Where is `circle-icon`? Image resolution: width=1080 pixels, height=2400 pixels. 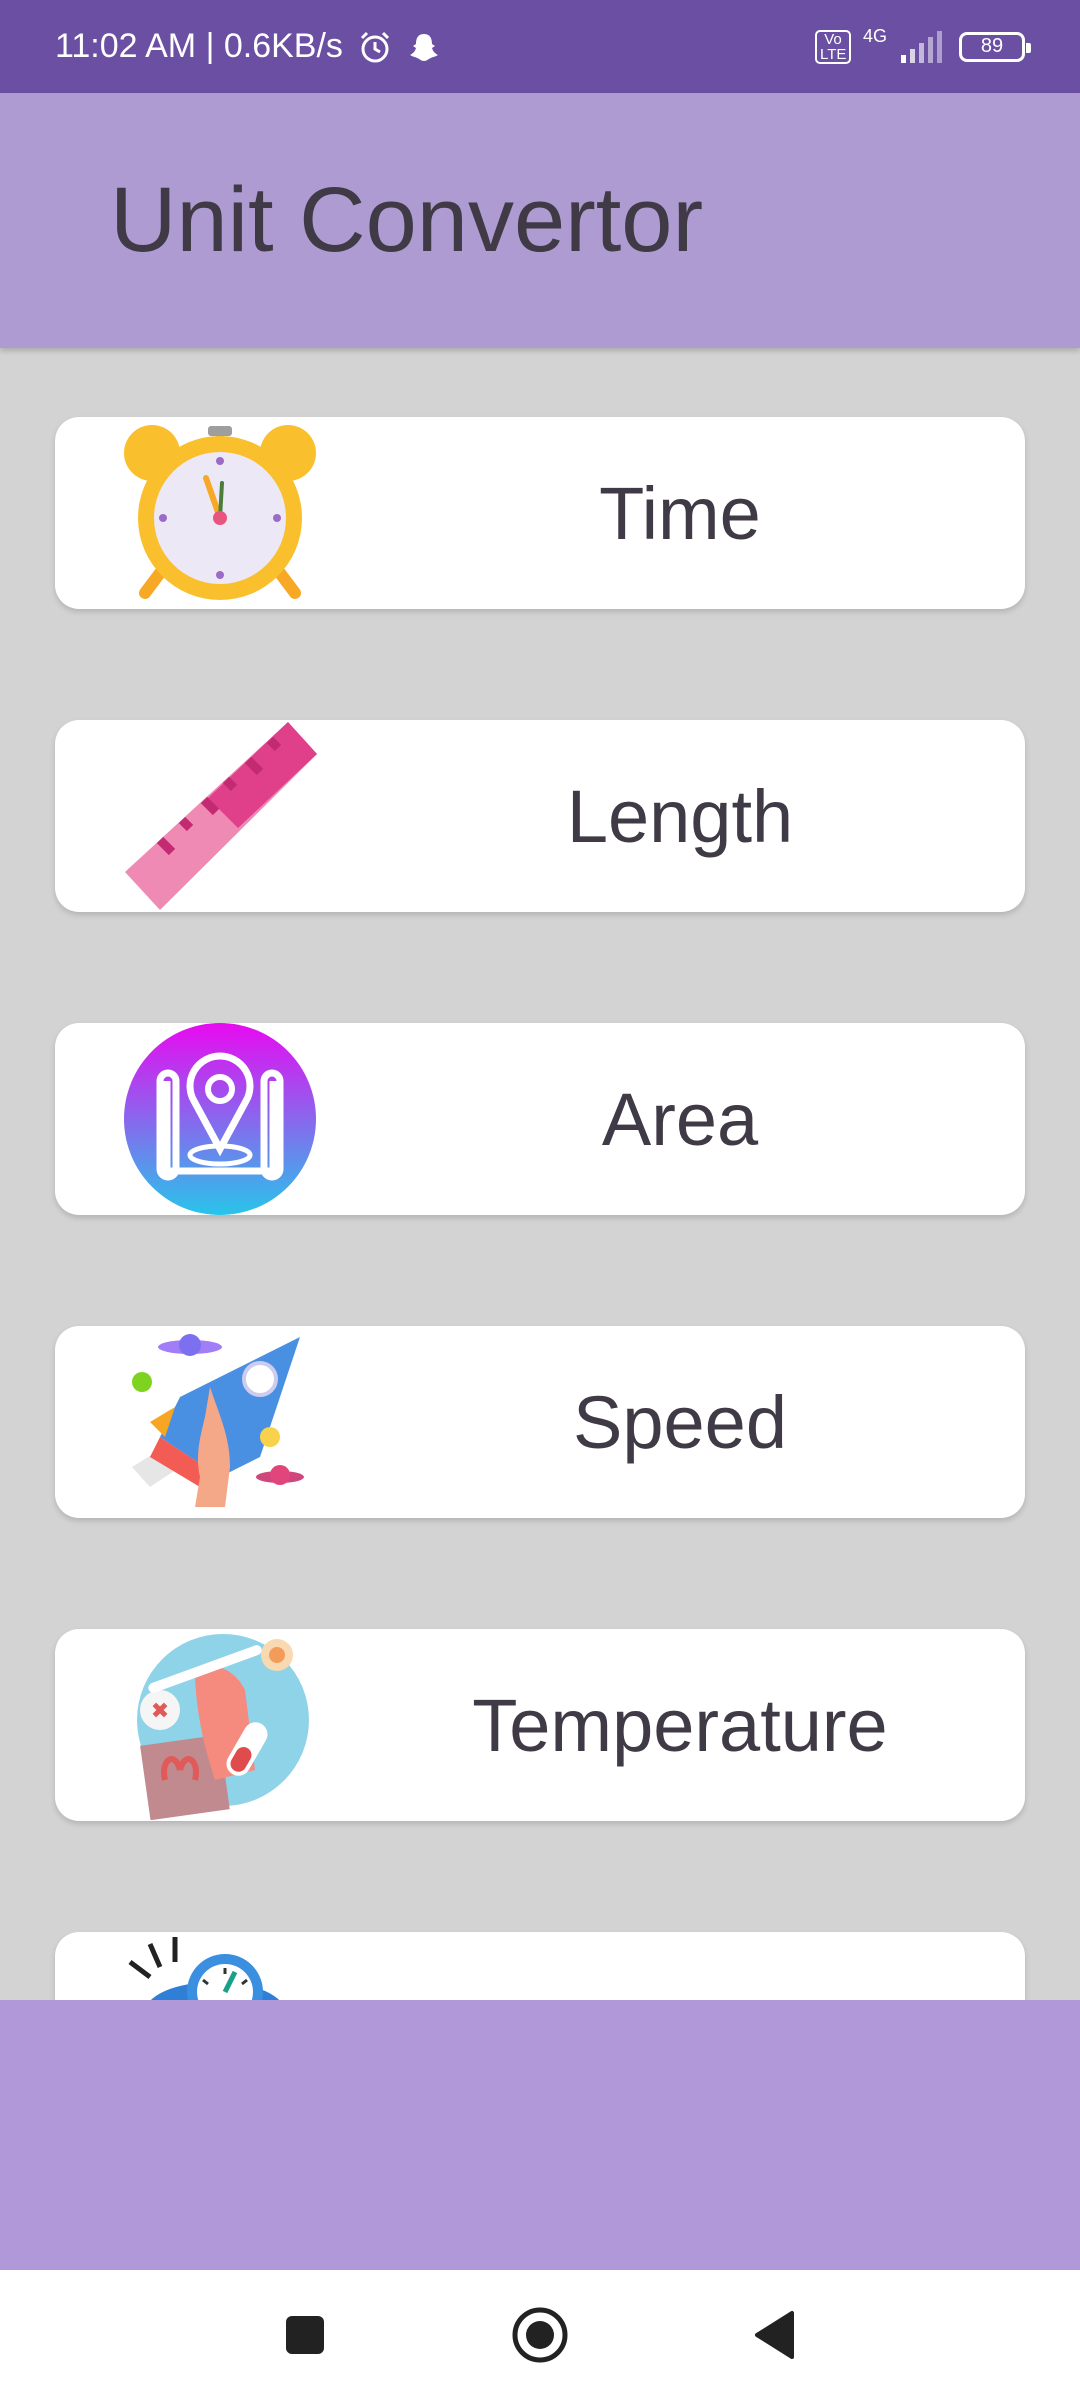
circle-icon is located at coordinates (540, 2335).